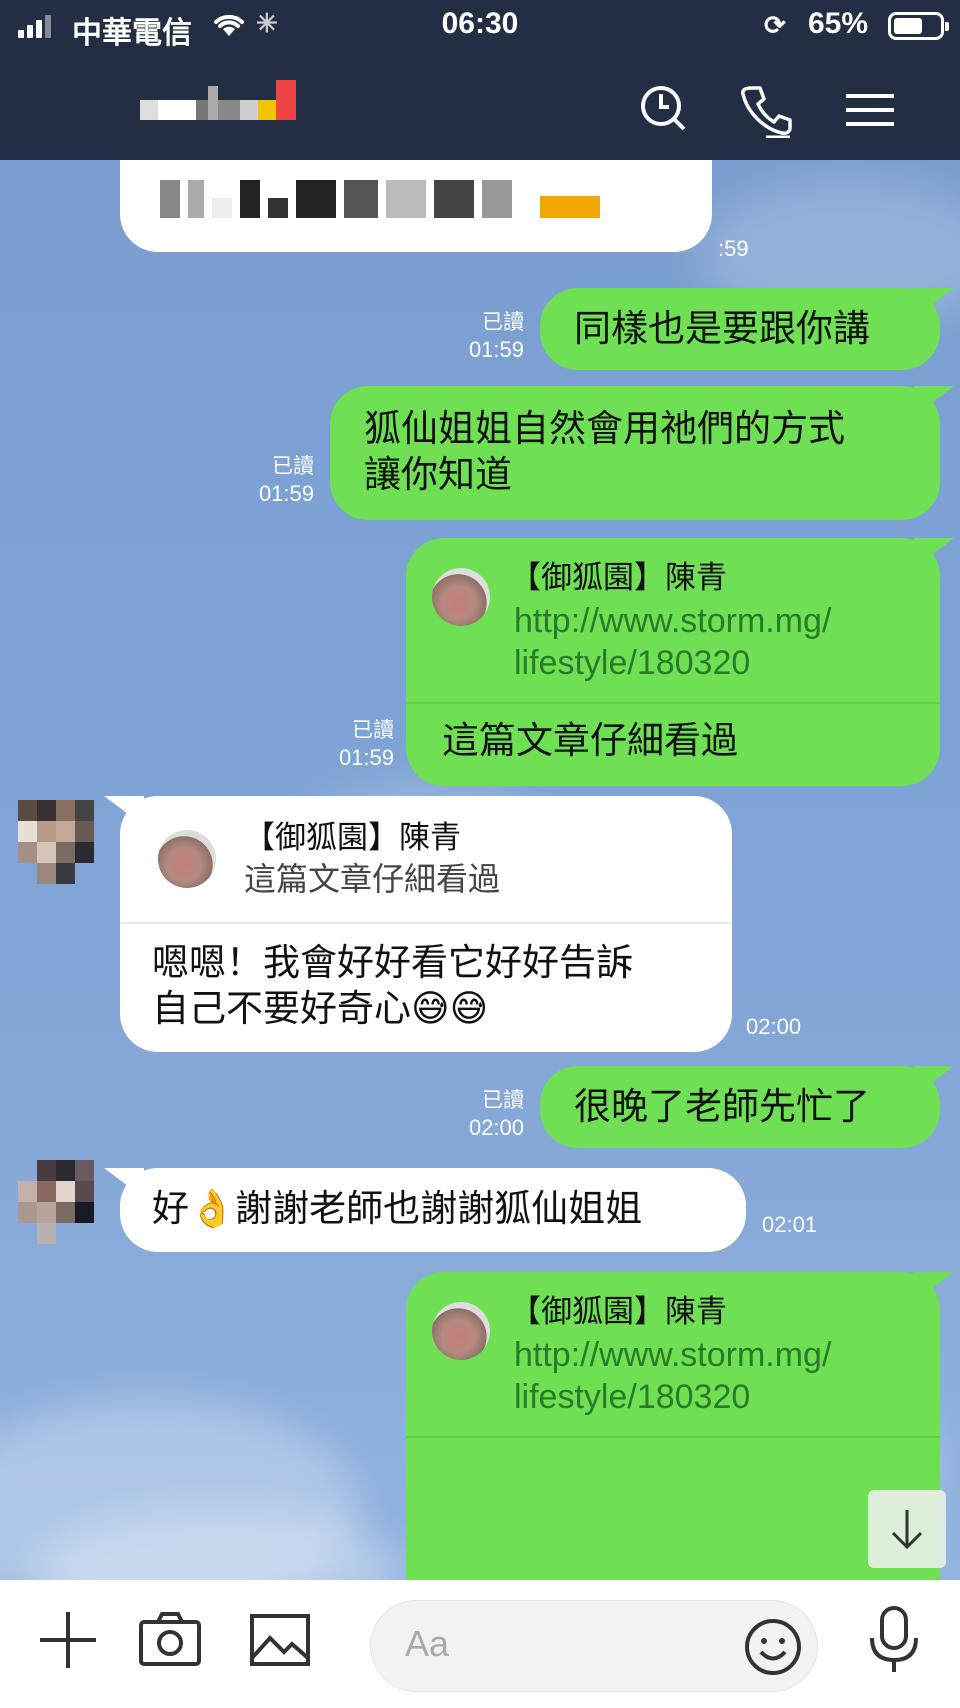  What do you see at coordinates (722, 328) in the screenshot?
I see `message-text: 同樣也是要跟你講` at bounding box center [722, 328].